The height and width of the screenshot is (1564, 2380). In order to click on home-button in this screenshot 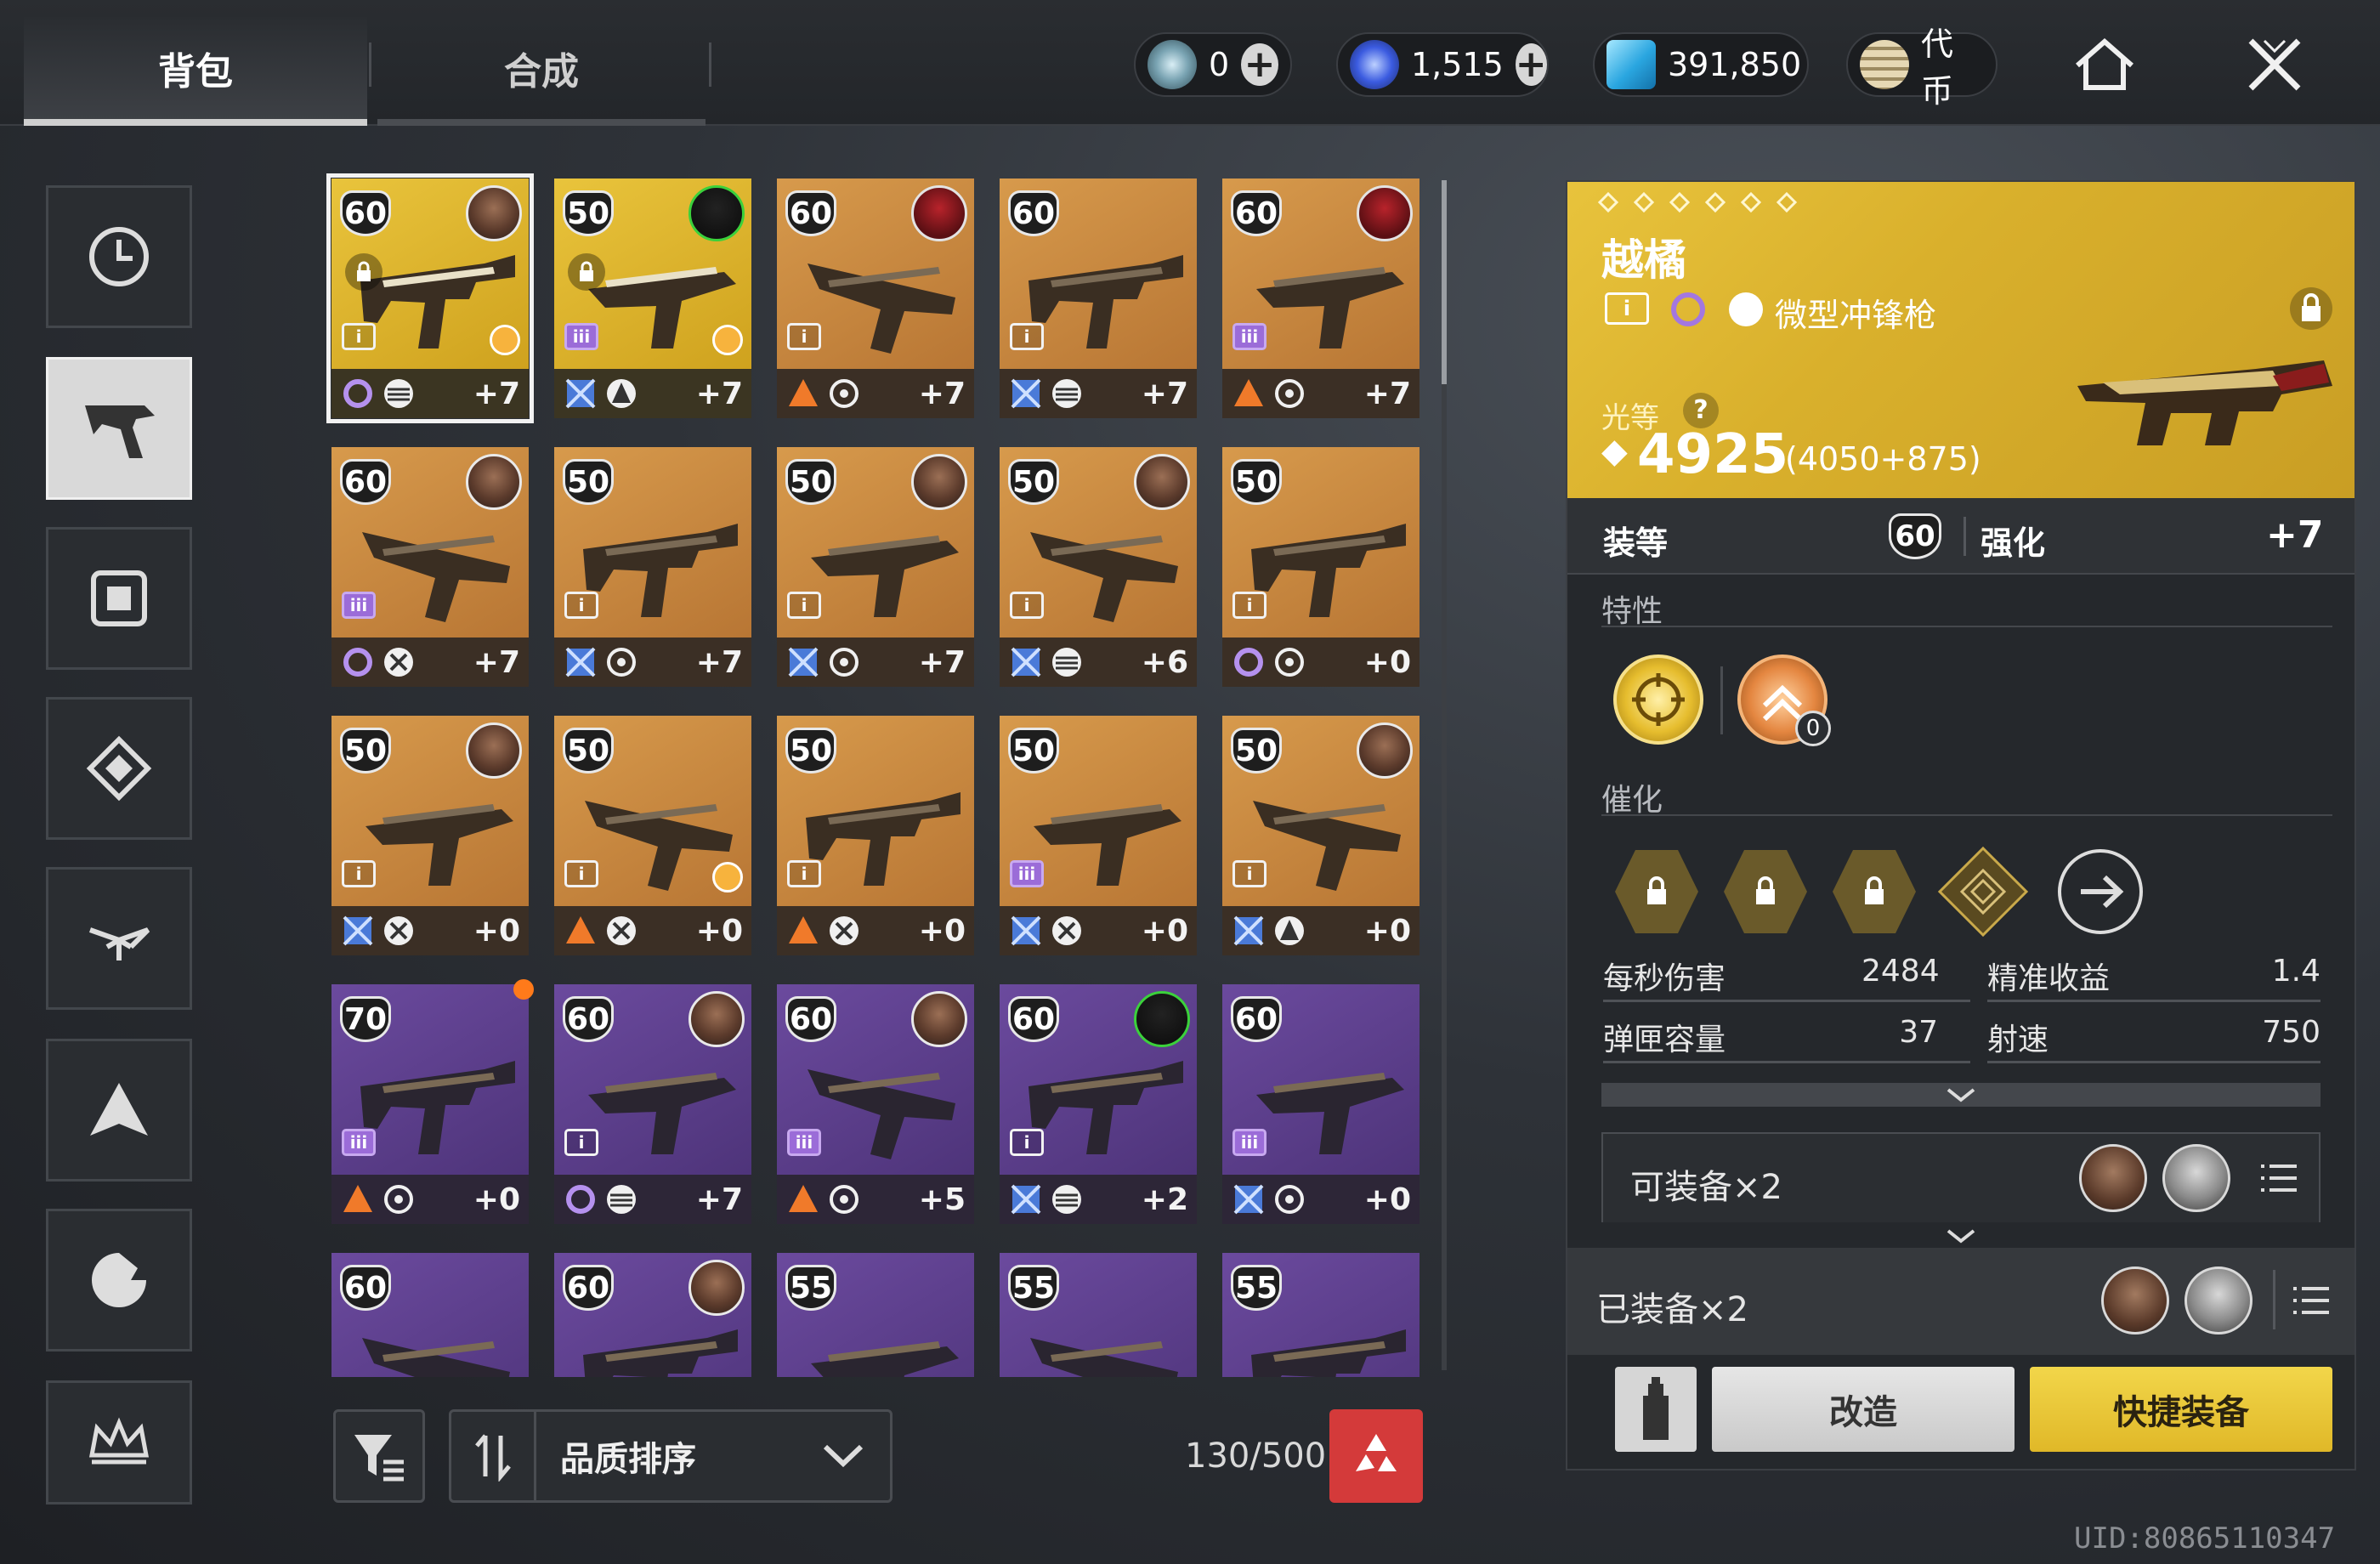, I will do `click(2105, 65)`.